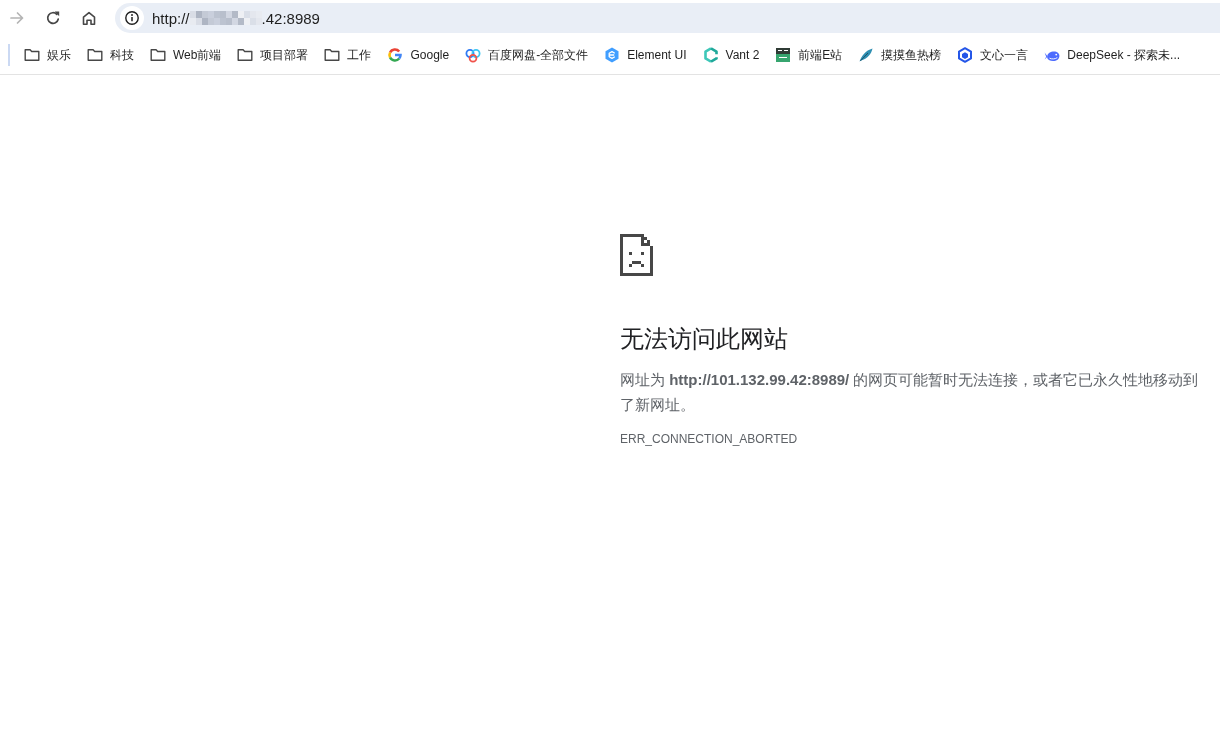 The height and width of the screenshot is (756, 1220). Describe the element at coordinates (965, 55) in the screenshot. I see `cube-icon` at that location.